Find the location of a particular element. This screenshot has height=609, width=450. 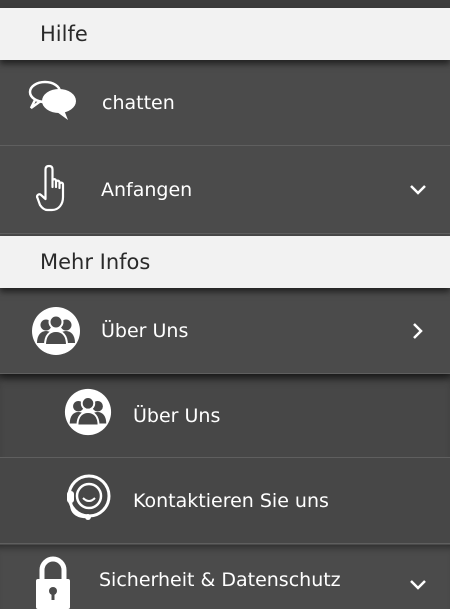

menu-item-about: Über Uns is located at coordinates (225, 331).